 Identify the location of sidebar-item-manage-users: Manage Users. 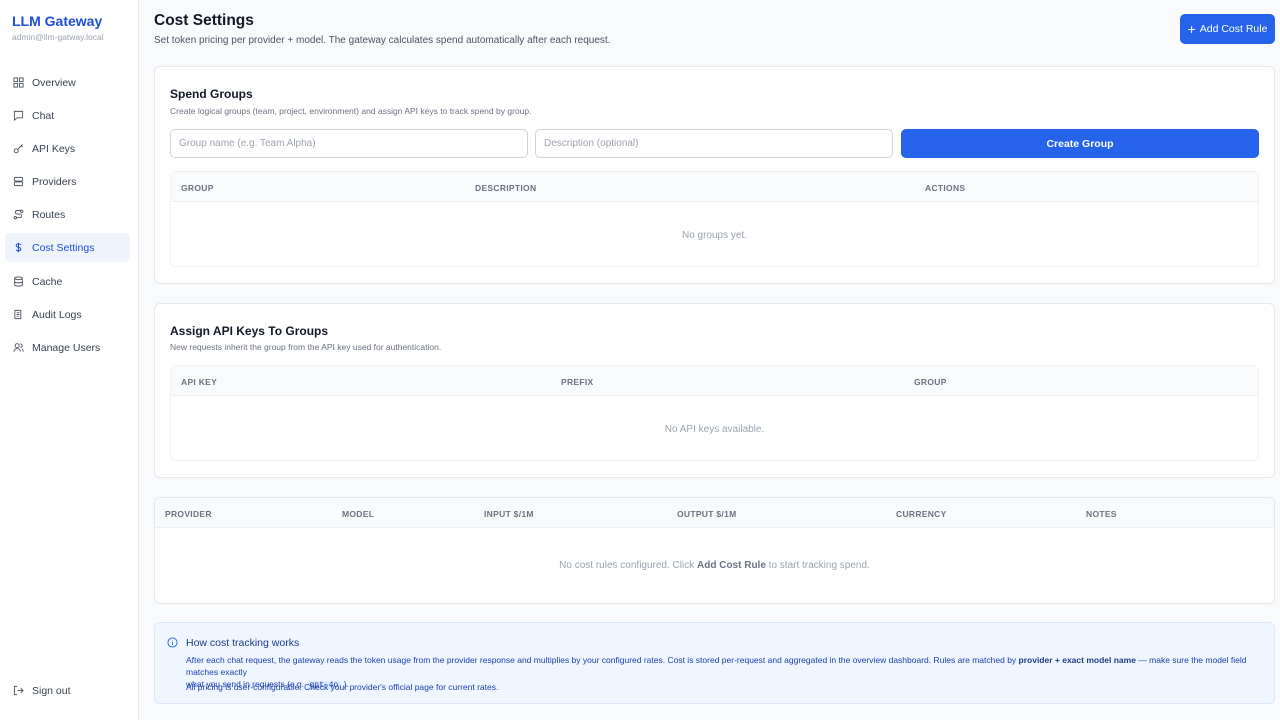
(67, 347).